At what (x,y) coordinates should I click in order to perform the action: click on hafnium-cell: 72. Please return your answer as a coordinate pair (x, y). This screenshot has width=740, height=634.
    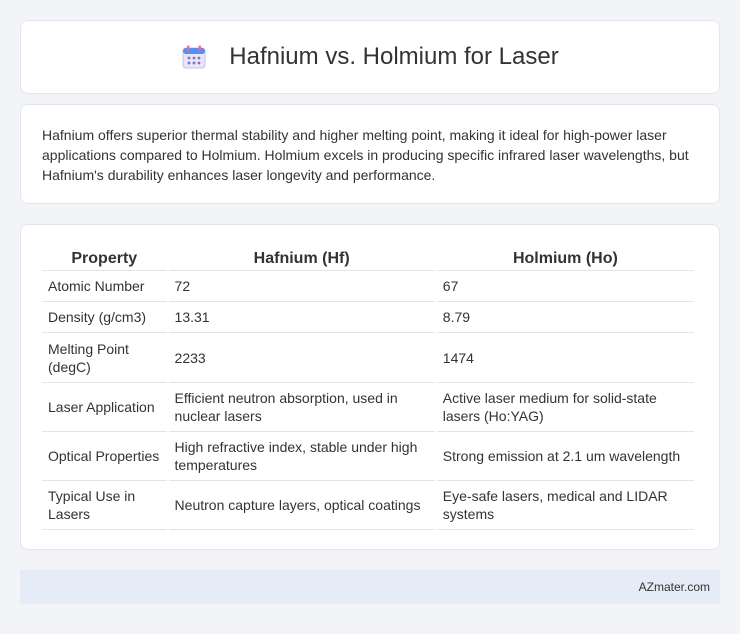
    Looking at the image, I should click on (301, 286).